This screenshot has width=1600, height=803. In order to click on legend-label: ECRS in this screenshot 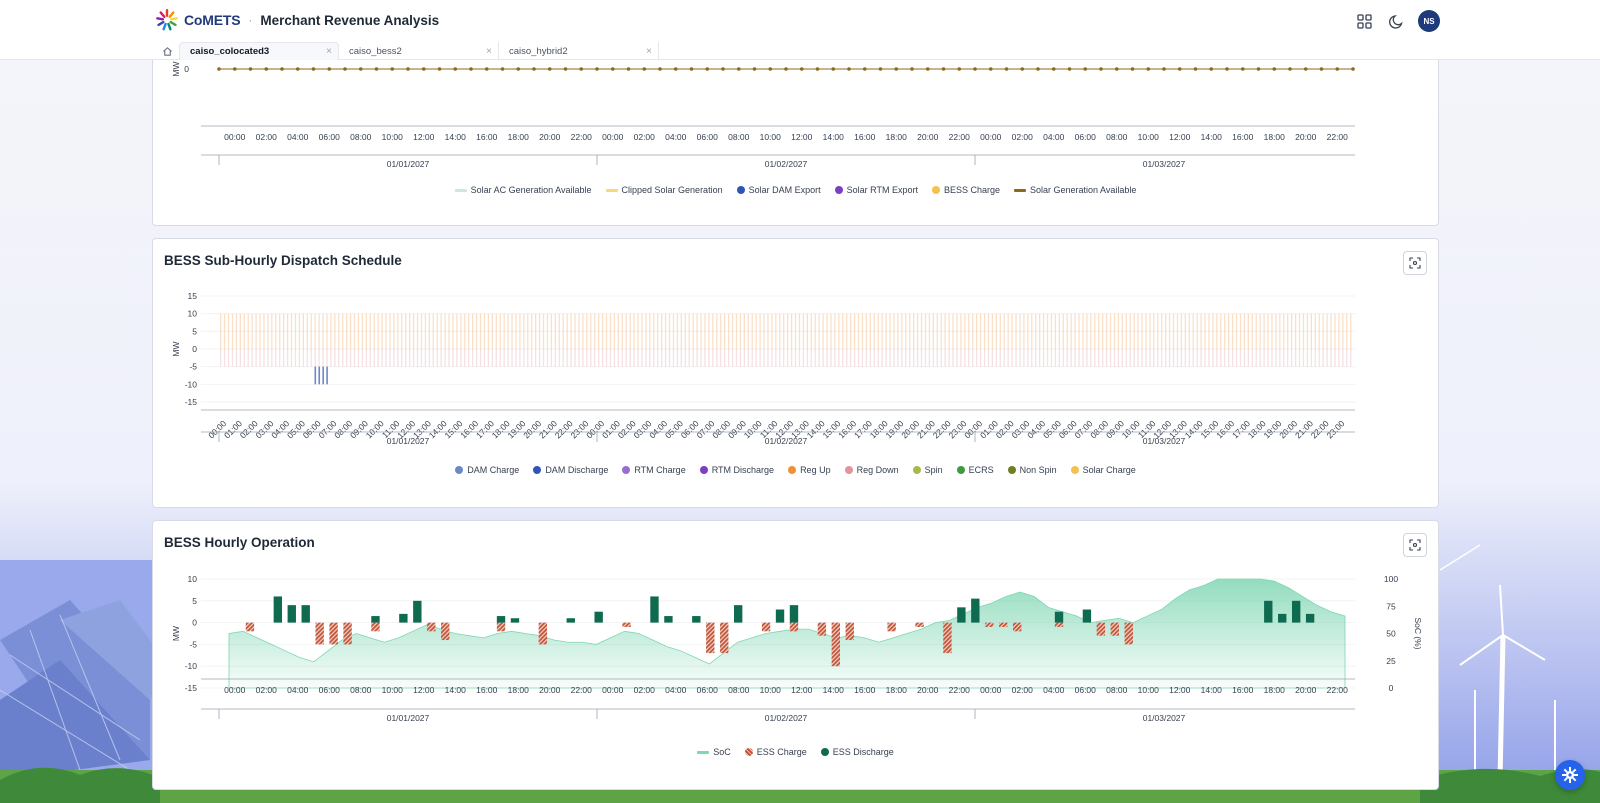, I will do `click(981, 470)`.